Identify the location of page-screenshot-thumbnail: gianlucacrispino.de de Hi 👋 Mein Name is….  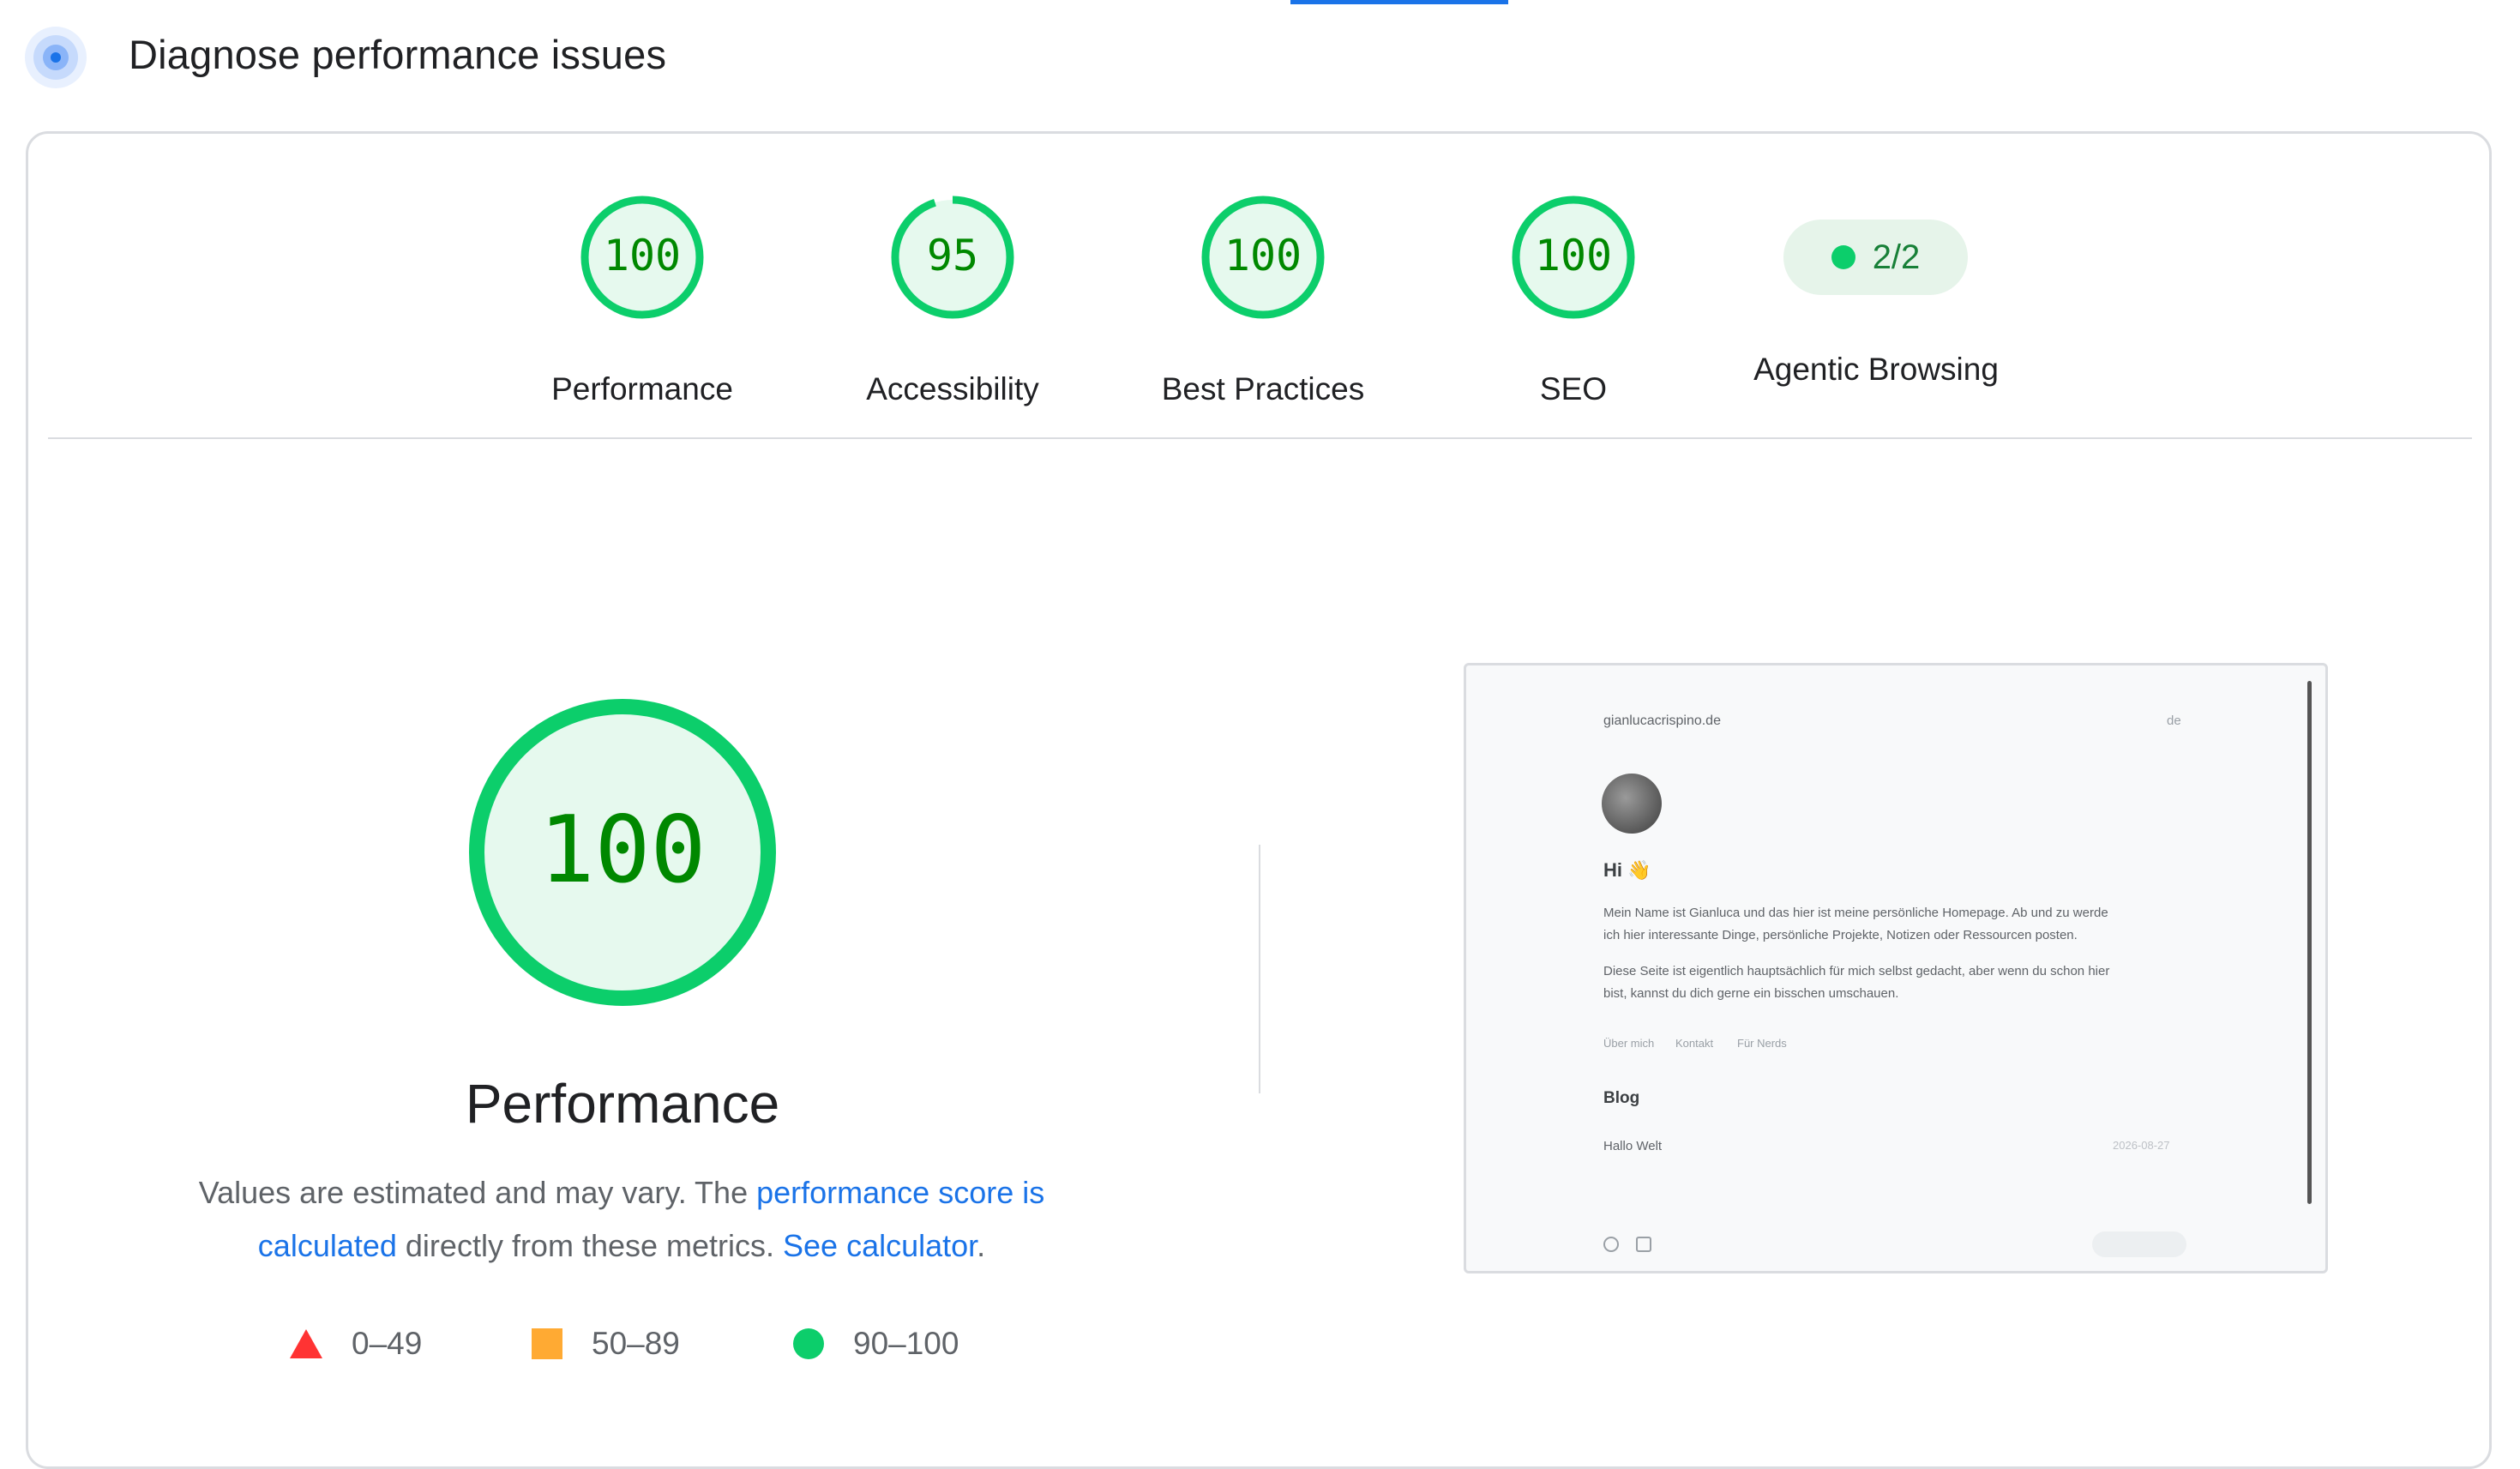
(1896, 968).